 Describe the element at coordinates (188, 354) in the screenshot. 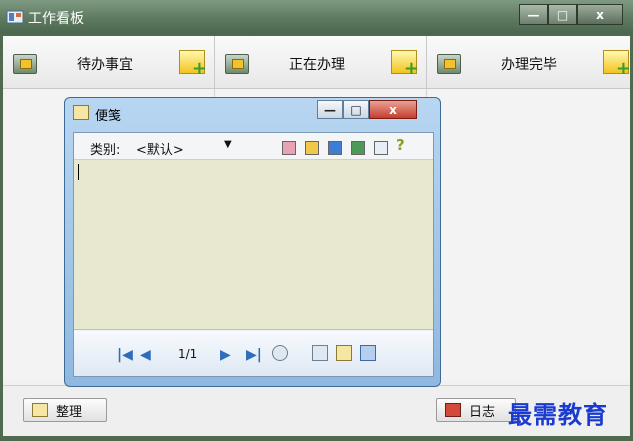

I see `page-indicator: 1/1` at that location.